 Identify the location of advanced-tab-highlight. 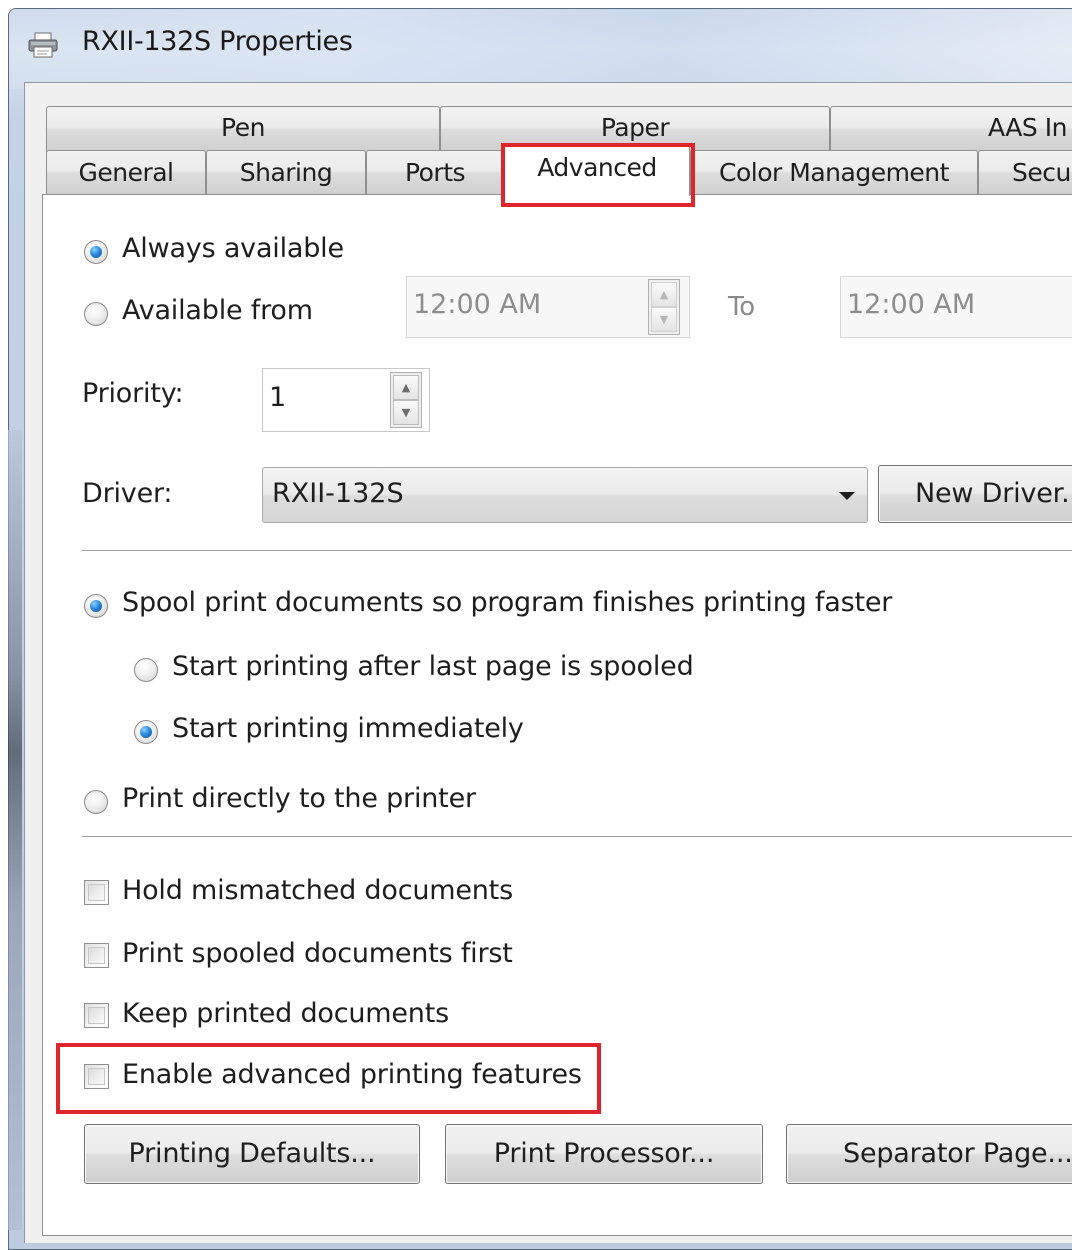
(598, 175).